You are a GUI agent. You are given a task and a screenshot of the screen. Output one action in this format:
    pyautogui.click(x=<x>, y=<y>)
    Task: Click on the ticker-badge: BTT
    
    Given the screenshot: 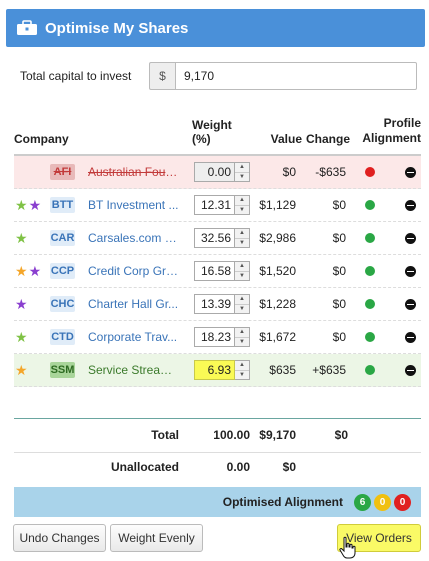 What is the action you would take?
    pyautogui.click(x=62, y=205)
    